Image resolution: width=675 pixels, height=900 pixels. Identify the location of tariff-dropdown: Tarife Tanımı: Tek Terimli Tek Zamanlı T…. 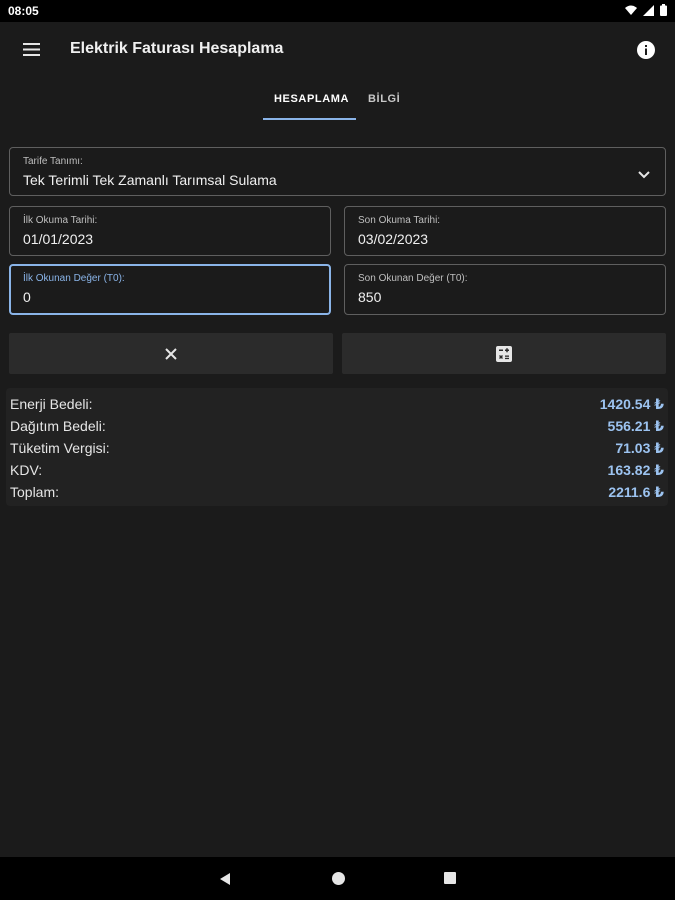
(337, 171).